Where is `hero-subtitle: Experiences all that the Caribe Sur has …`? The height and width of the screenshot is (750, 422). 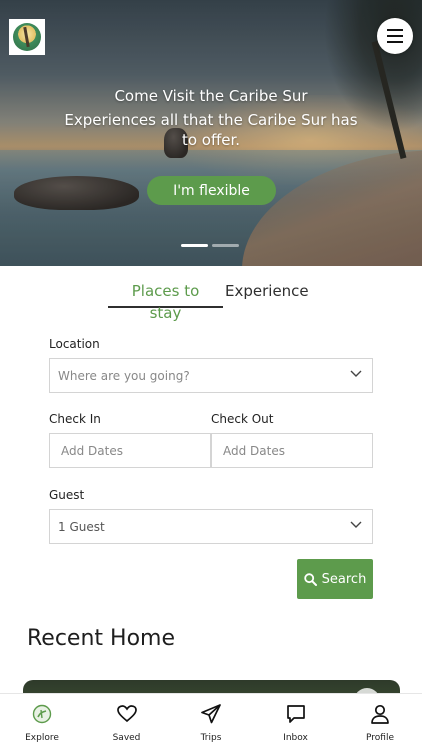
hero-subtitle: Experiences all that the Caribe Sur has … is located at coordinates (211, 130).